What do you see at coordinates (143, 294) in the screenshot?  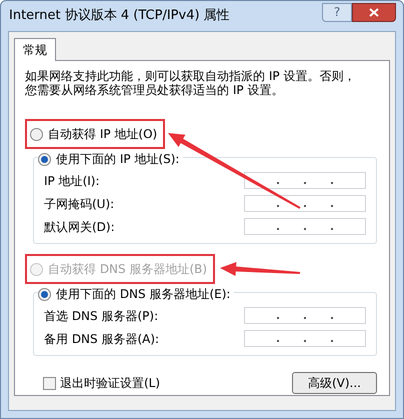 I see `radio-label: 使用下面的 DNS 服务器地址(E):` at bounding box center [143, 294].